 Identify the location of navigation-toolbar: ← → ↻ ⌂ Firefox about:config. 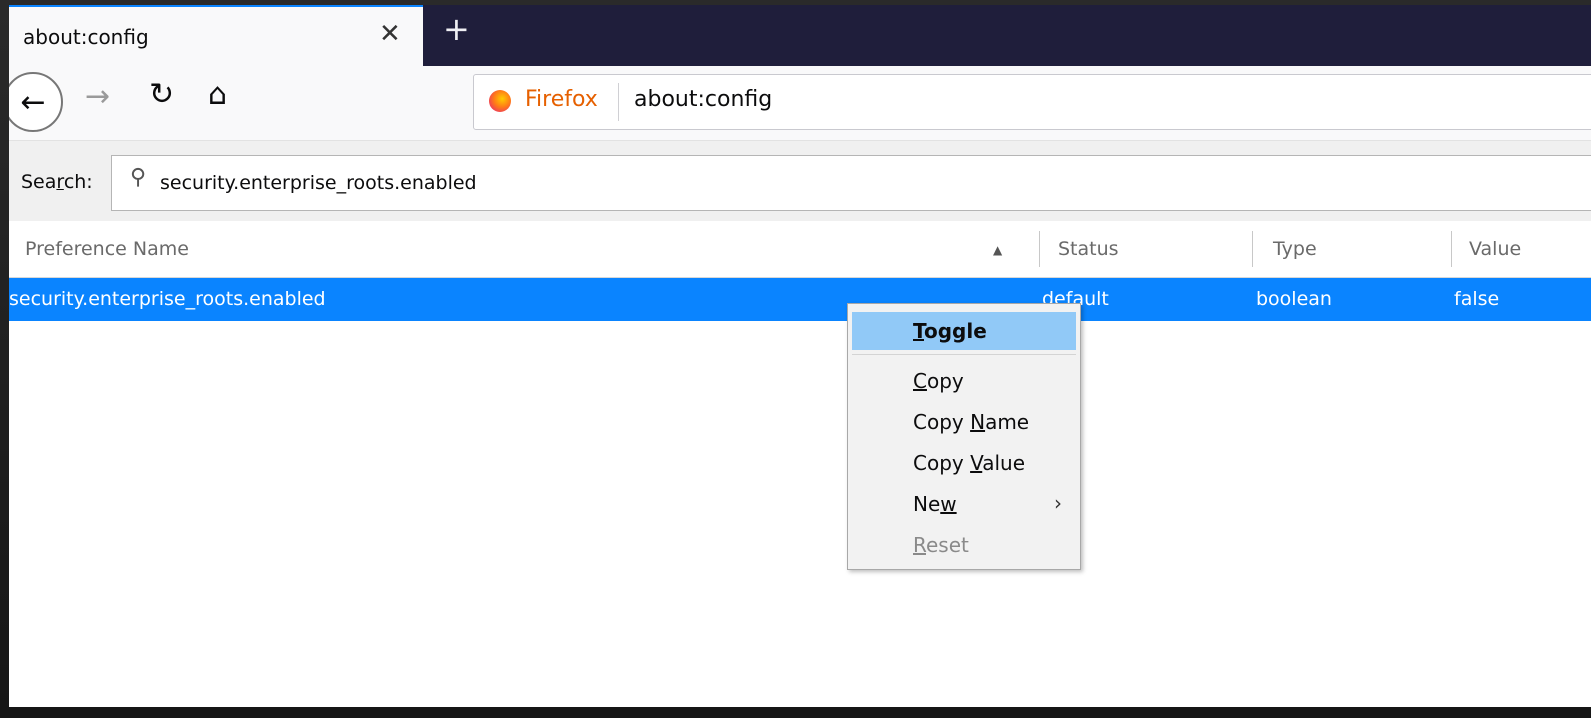
(800, 103).